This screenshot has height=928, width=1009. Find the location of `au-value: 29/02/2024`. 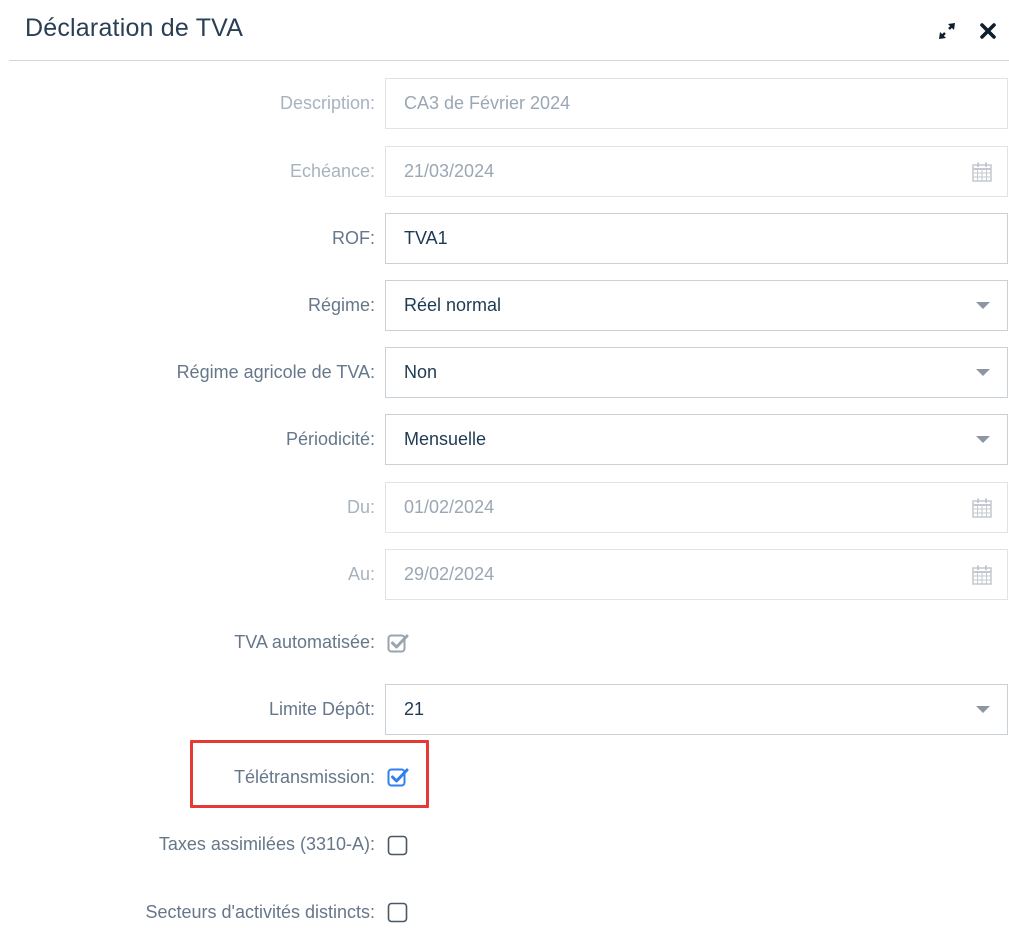

au-value: 29/02/2024 is located at coordinates (449, 574).